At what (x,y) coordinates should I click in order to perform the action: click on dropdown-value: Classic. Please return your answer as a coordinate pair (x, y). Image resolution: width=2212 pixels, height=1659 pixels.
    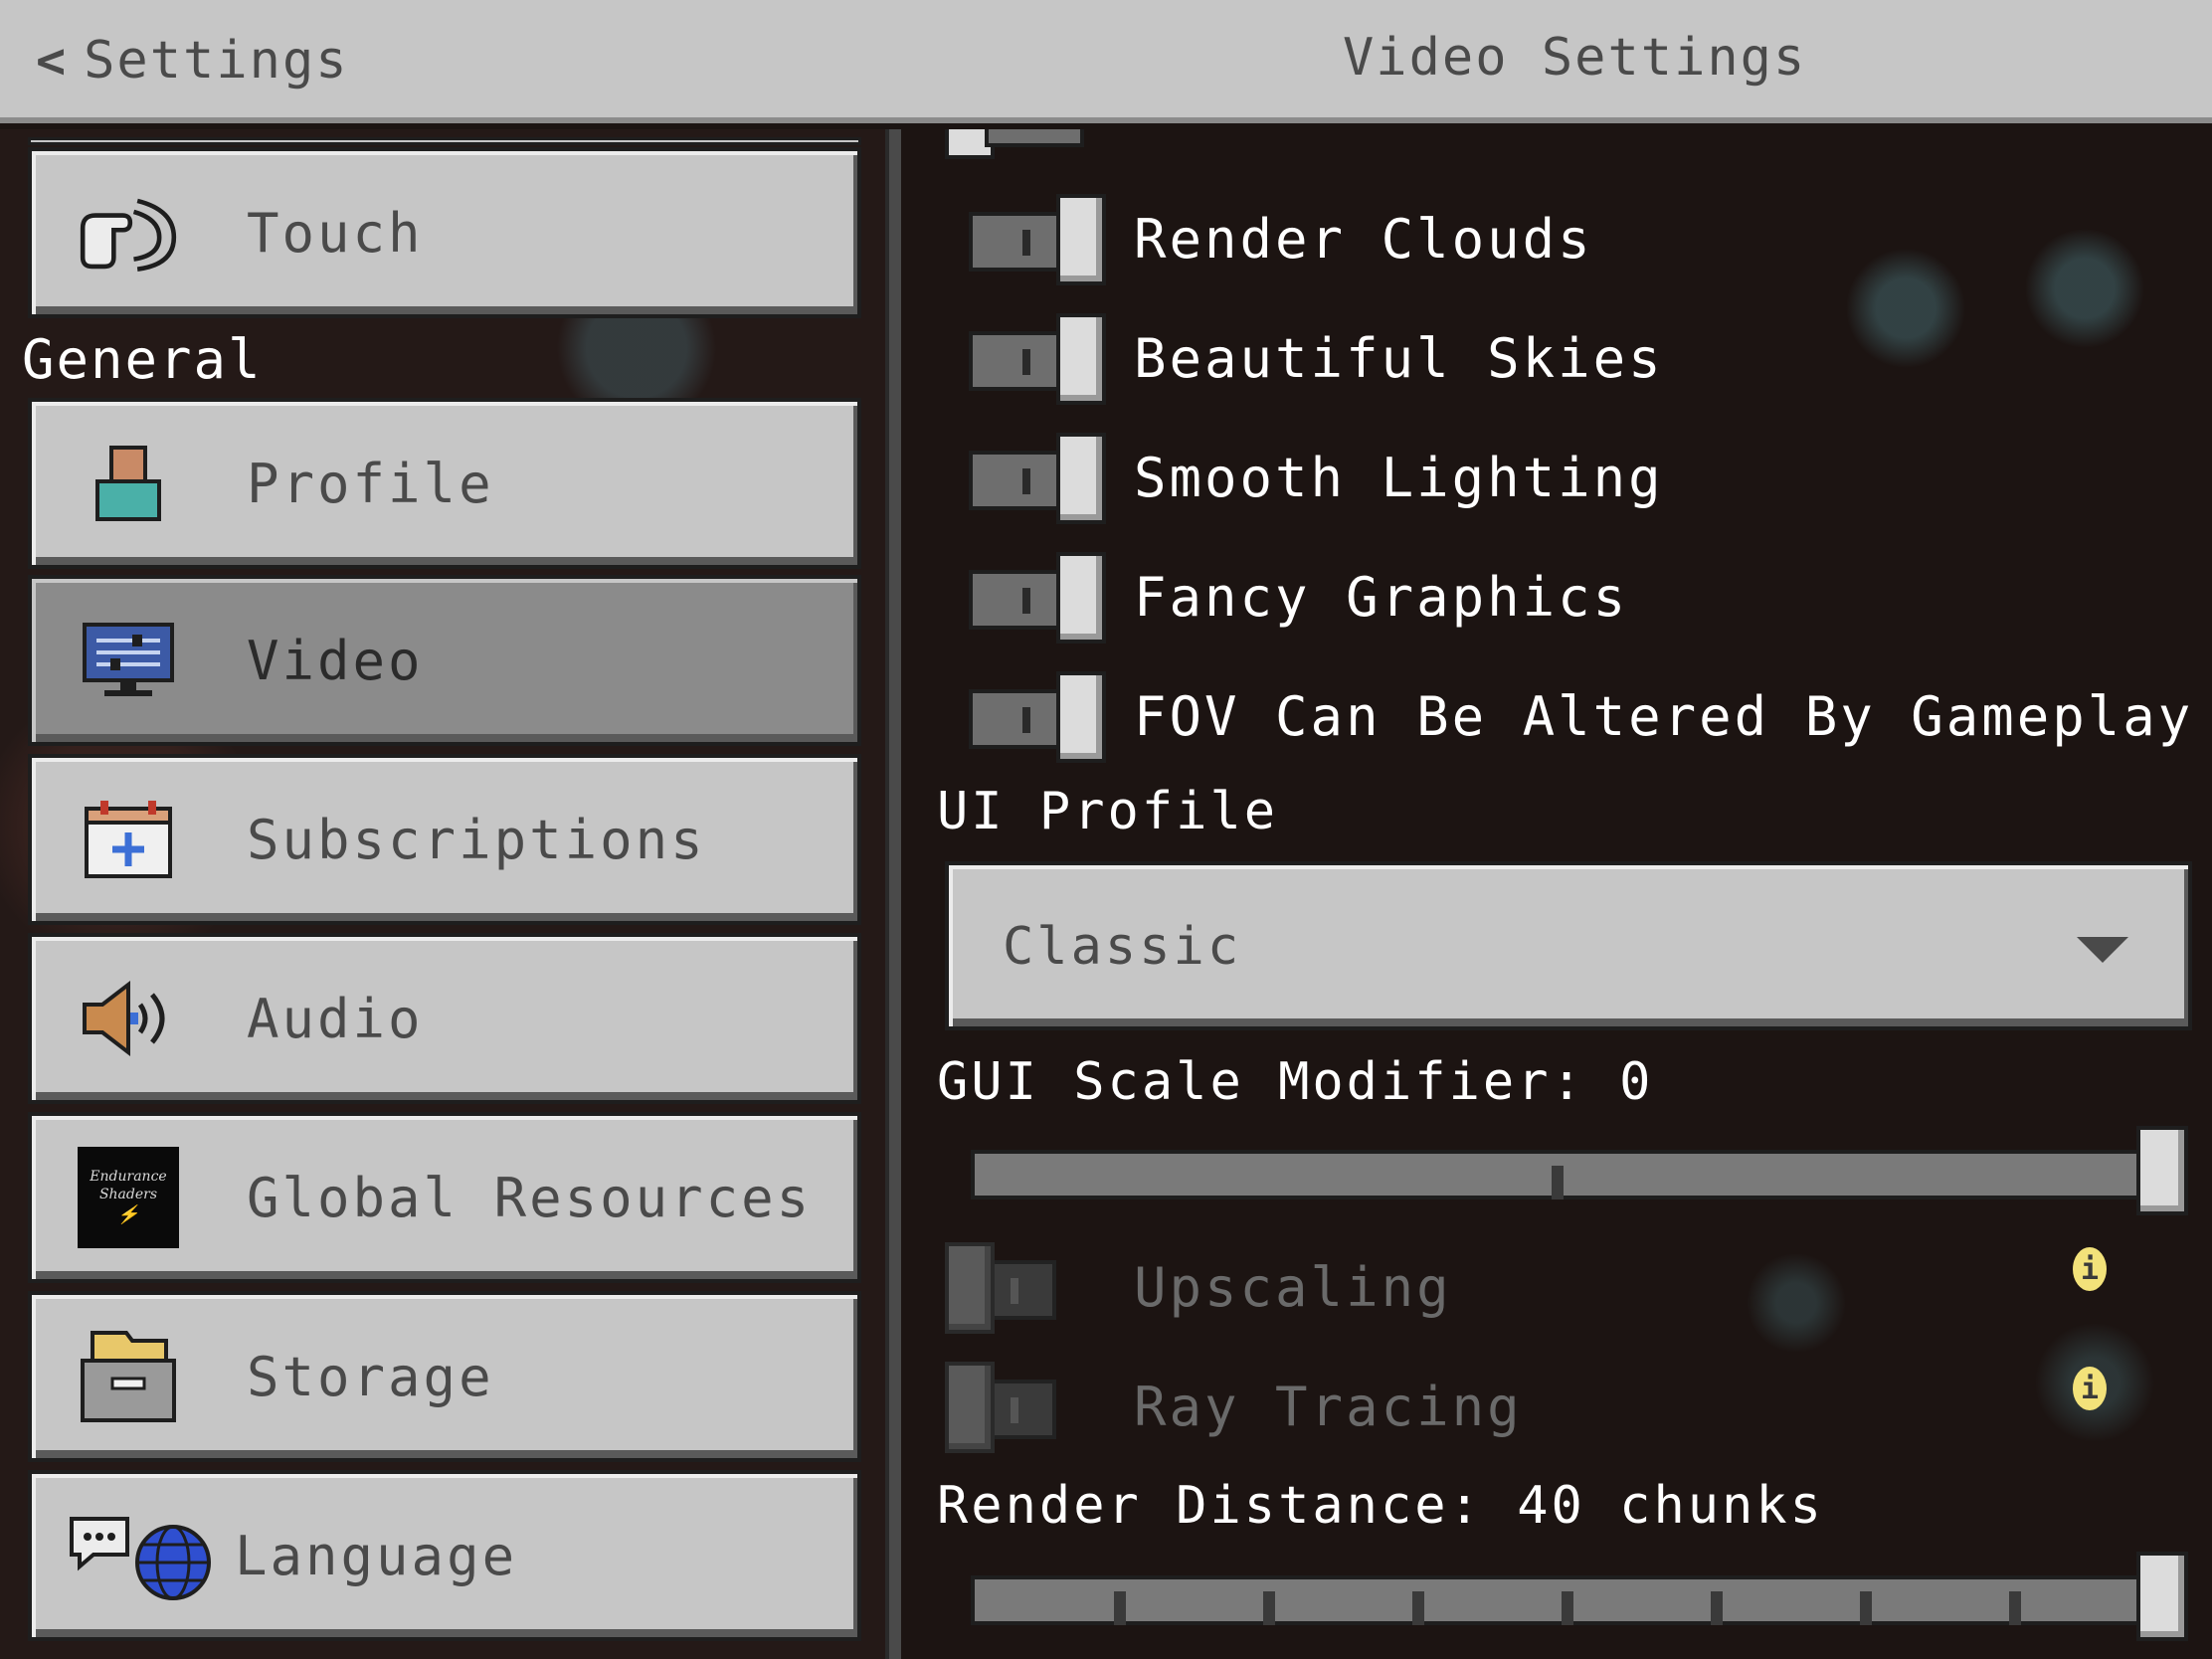
    Looking at the image, I should click on (1122, 947).